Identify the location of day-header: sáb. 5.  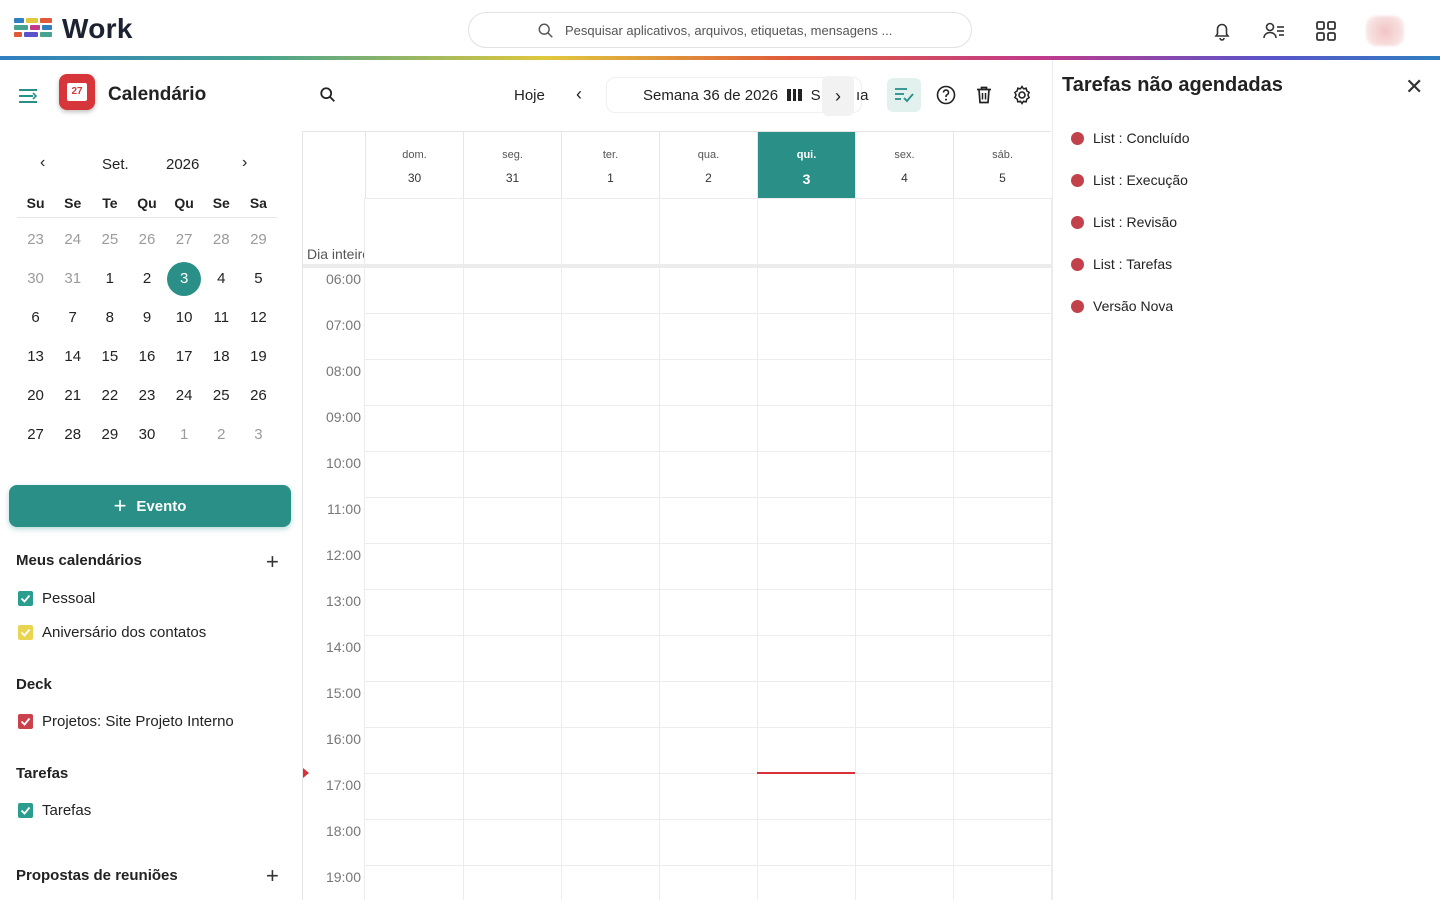
(1002, 165).